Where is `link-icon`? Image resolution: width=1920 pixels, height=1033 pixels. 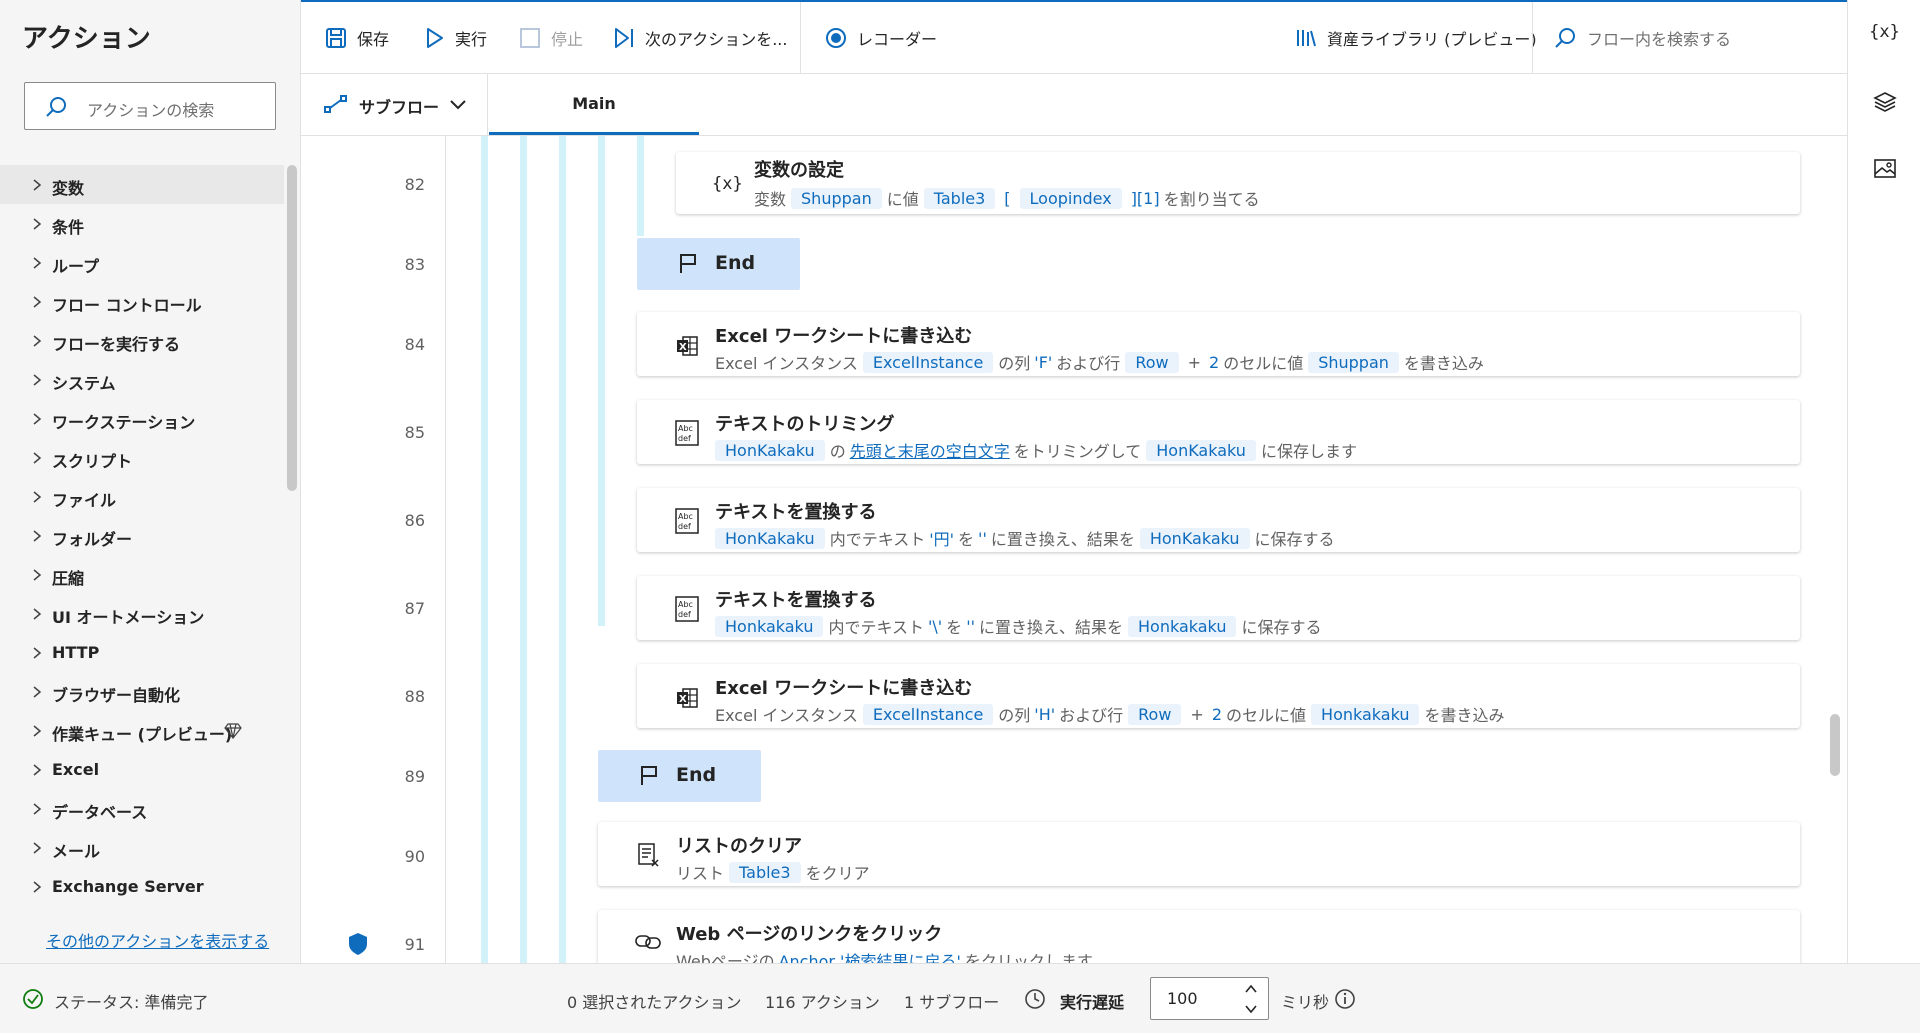
link-icon is located at coordinates (648, 944).